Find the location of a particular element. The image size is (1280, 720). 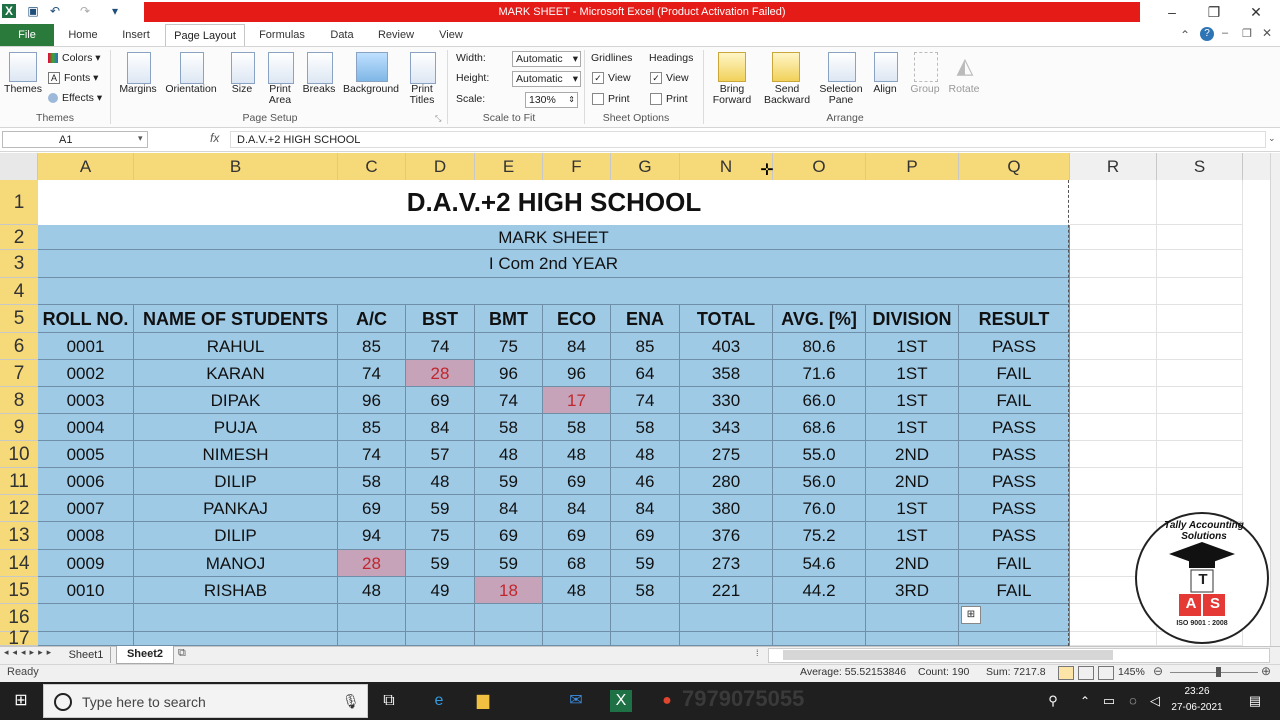

table-header-cell: DIVISION is located at coordinates (912, 319).